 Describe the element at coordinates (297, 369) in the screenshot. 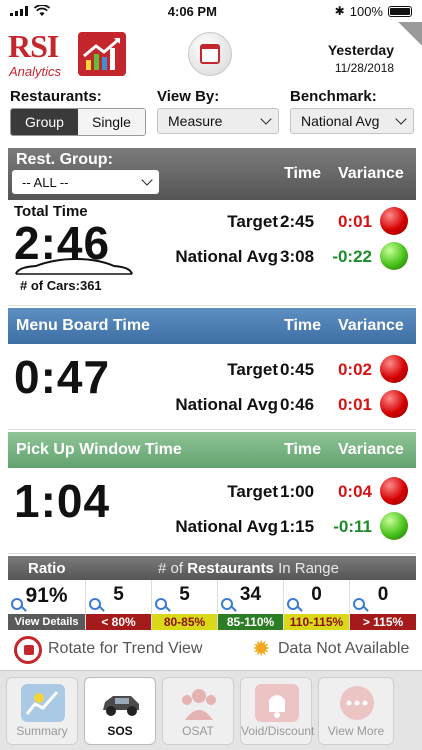

I see `target-time: 0:45` at that location.